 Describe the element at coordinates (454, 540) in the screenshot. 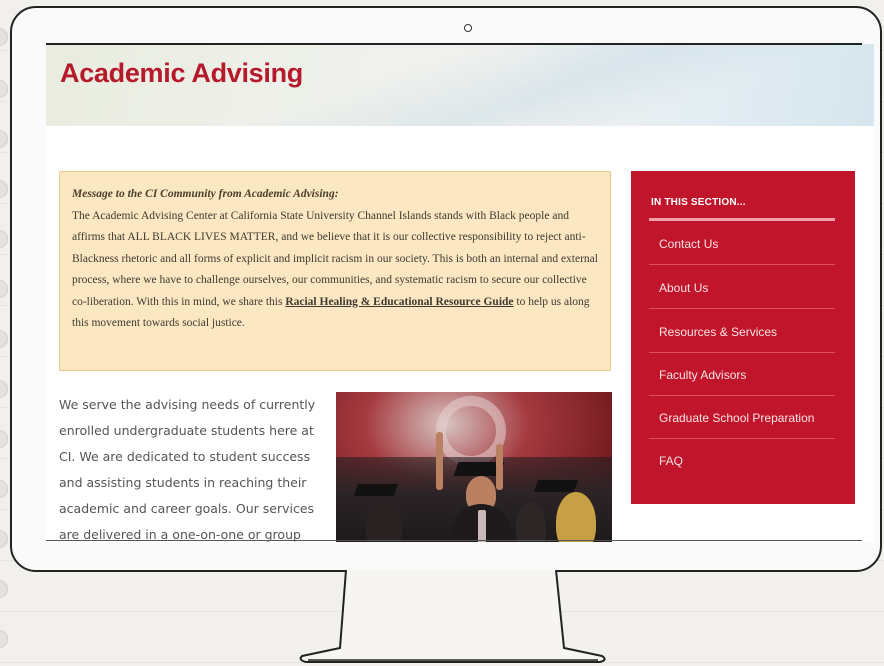

I see `screen-bottom-edge` at that location.